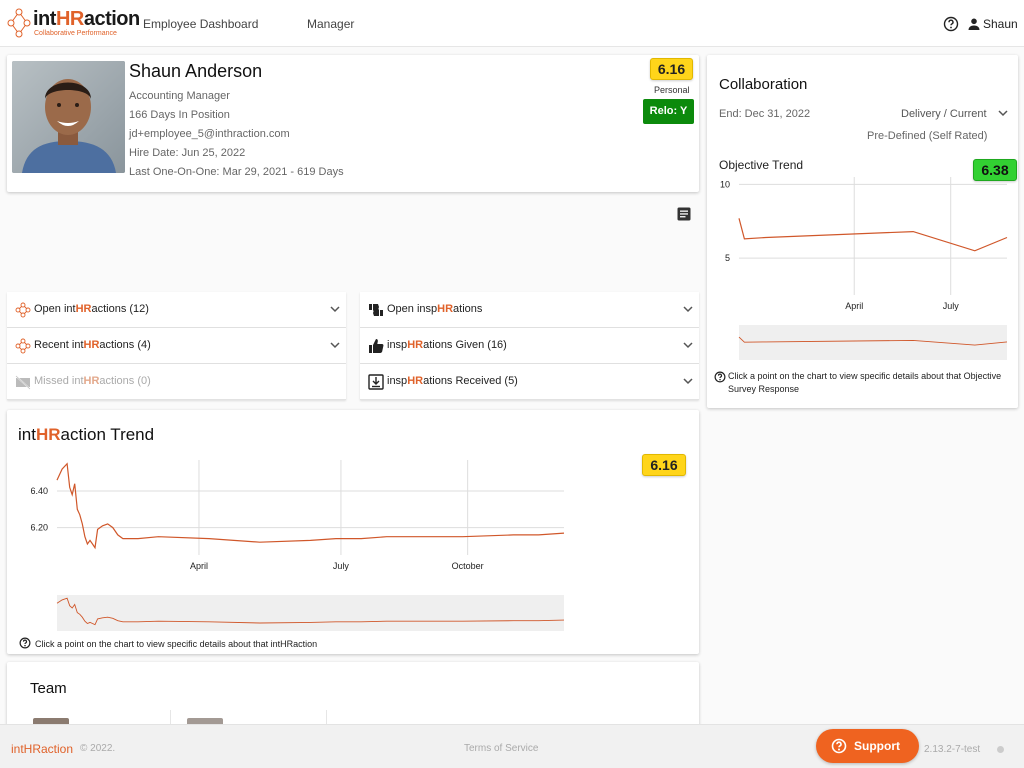 This screenshot has width=1024, height=768. What do you see at coordinates (877, 746) in the screenshot?
I see `support-label: Support` at bounding box center [877, 746].